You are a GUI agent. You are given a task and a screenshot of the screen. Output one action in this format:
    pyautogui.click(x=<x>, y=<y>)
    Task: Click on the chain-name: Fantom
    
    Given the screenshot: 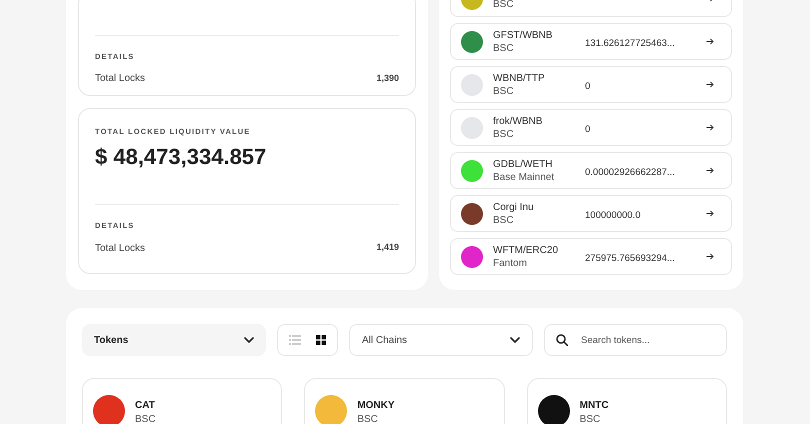 What is the action you would take?
    pyautogui.click(x=510, y=263)
    